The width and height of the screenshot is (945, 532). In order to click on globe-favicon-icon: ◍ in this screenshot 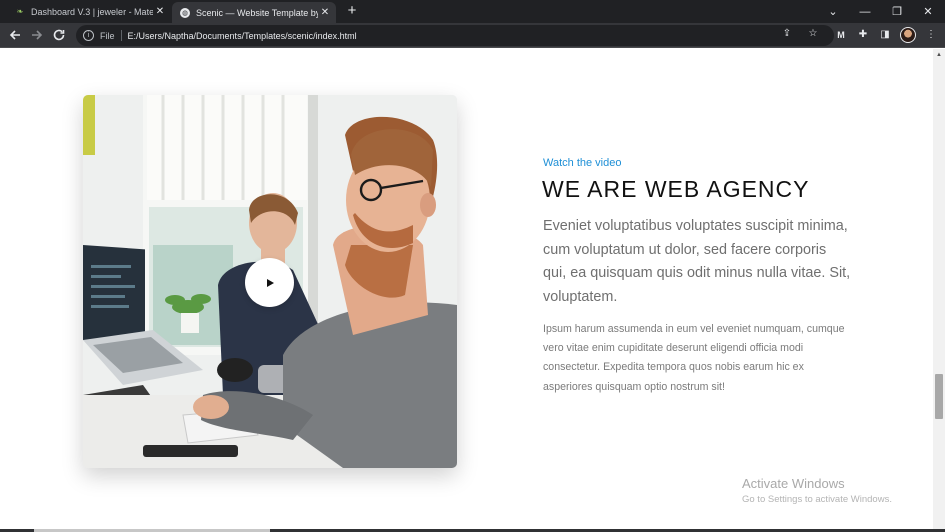, I will do `click(185, 12)`.